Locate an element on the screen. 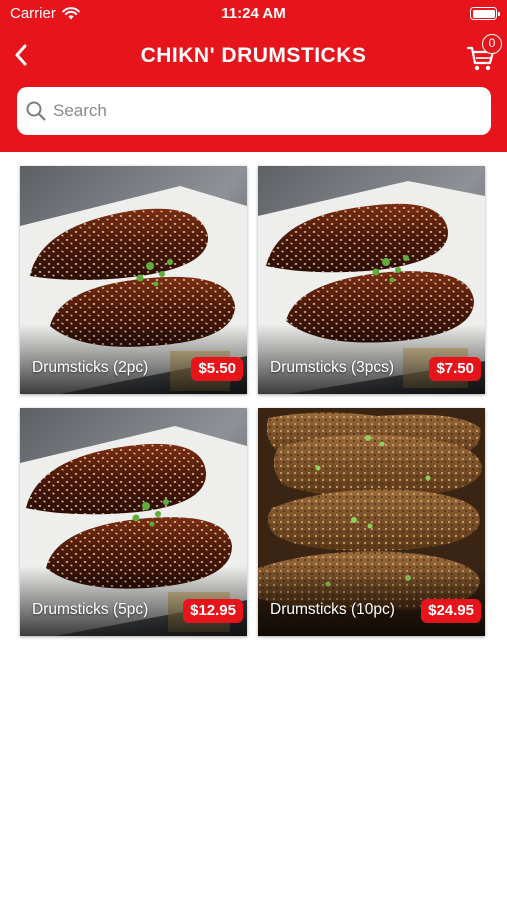 This screenshot has height=900, width=507. product-name: Drumsticks (3pcs) is located at coordinates (332, 367).